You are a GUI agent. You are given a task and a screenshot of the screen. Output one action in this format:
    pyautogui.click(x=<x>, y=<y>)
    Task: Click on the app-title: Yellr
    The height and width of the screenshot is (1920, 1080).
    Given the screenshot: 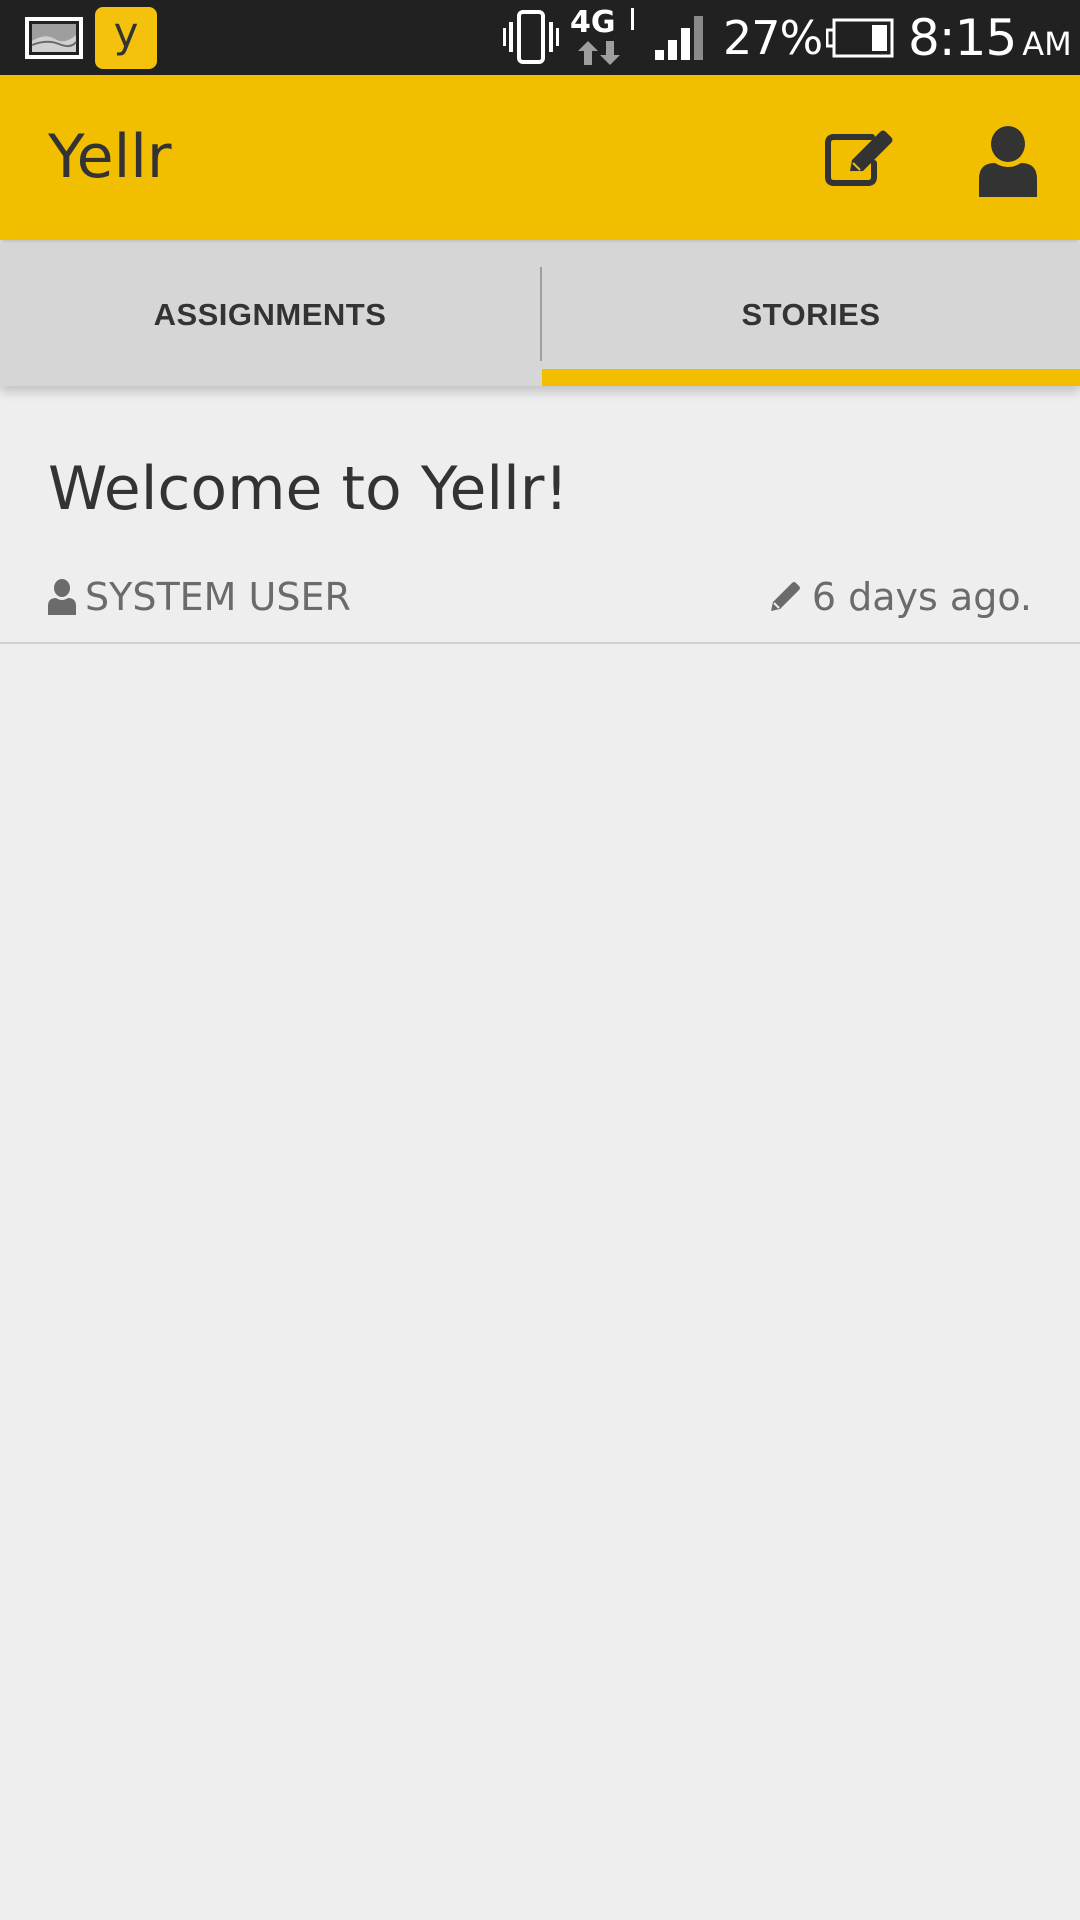 What is the action you would take?
    pyautogui.click(x=110, y=157)
    